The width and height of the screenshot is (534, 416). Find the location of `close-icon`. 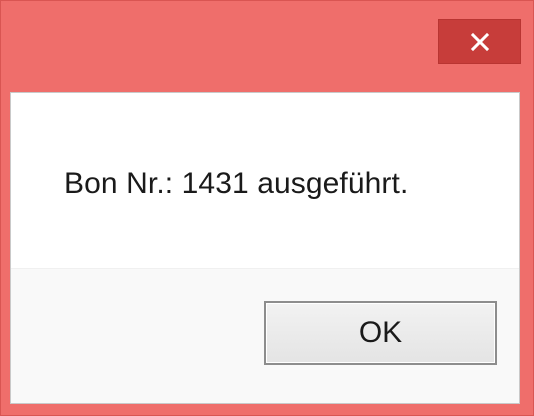

close-icon is located at coordinates (479, 41).